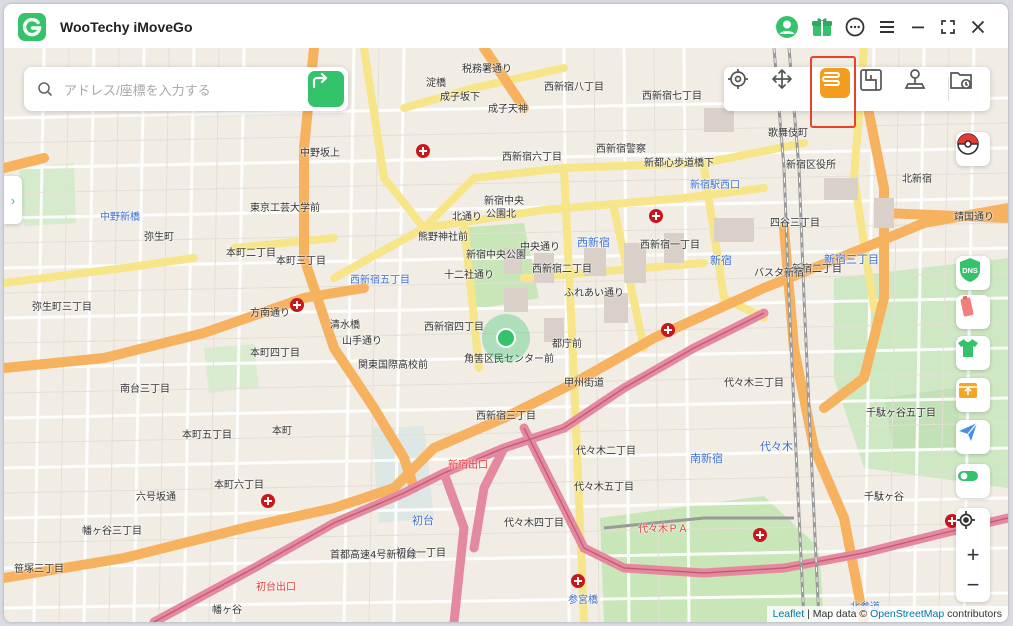  I want to click on zoom-in-button: +, so click(973, 555).